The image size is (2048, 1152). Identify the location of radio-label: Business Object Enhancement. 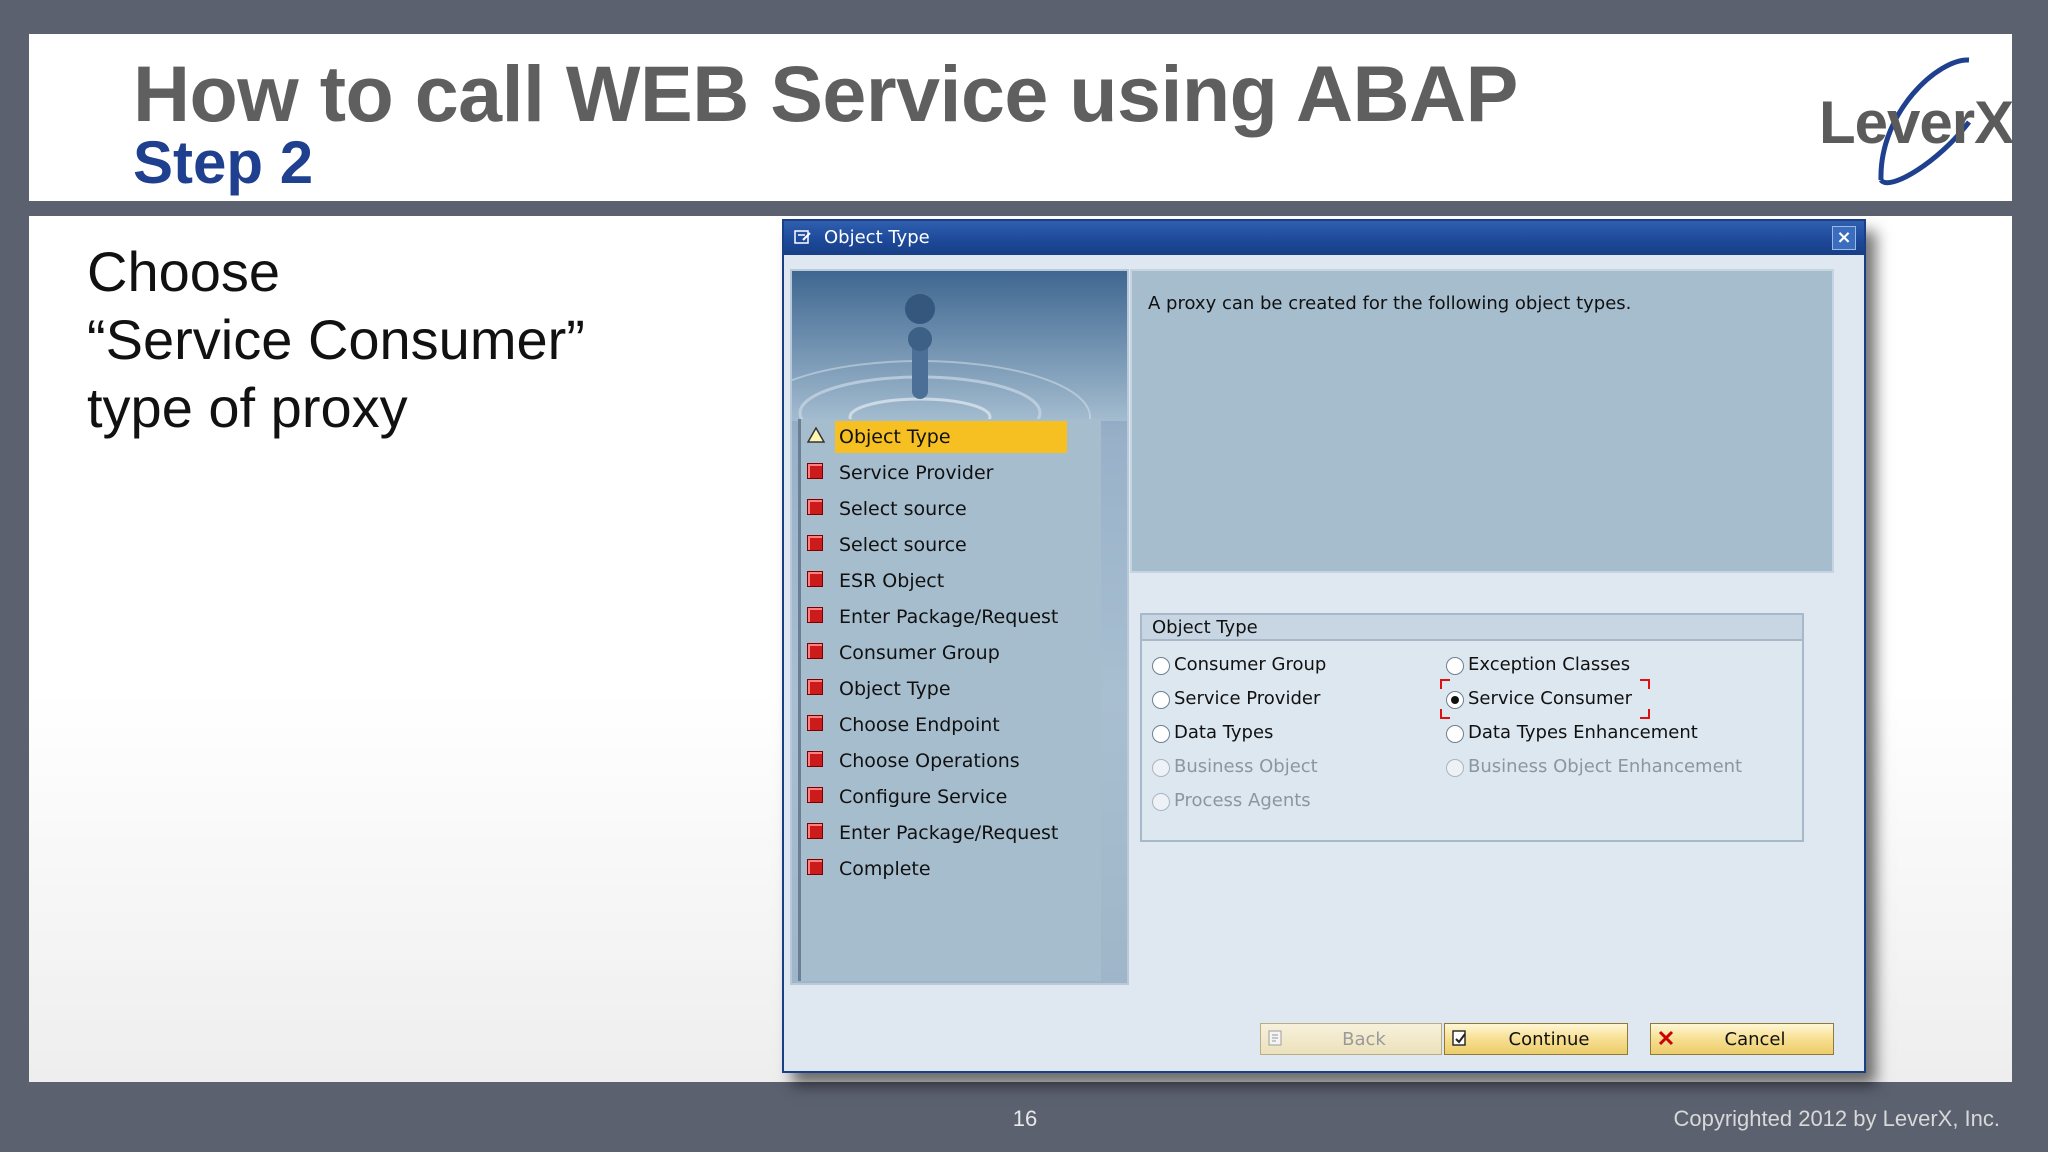
(1605, 766).